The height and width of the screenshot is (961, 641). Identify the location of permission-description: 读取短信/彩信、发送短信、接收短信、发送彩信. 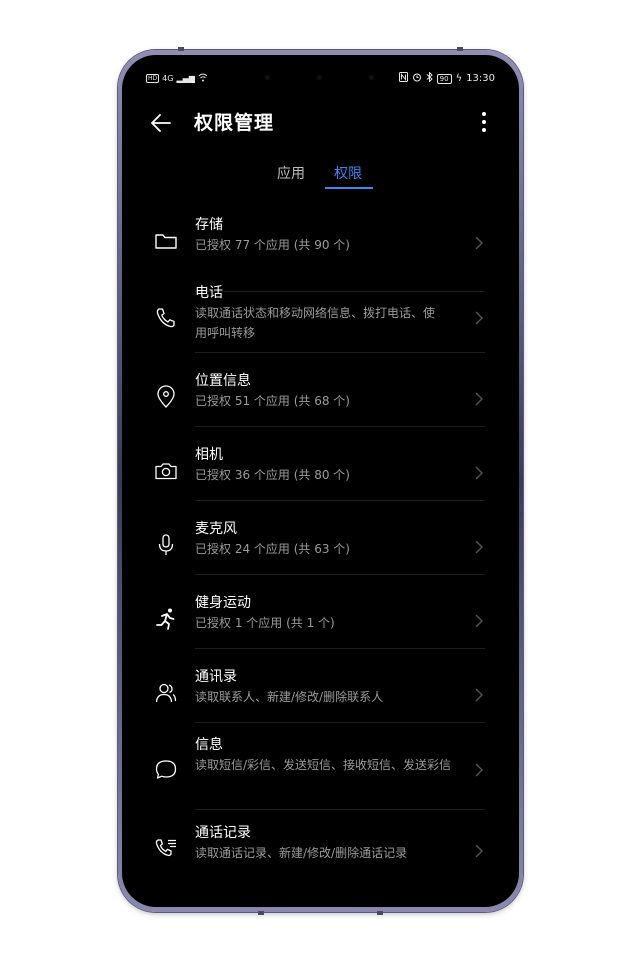
(323, 765).